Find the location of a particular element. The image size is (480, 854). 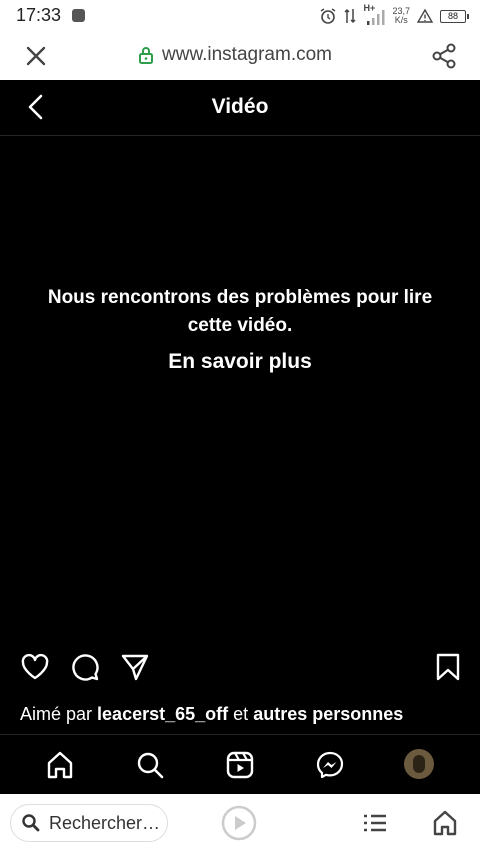

learn-more-link: En savoir plus is located at coordinates (240, 362).